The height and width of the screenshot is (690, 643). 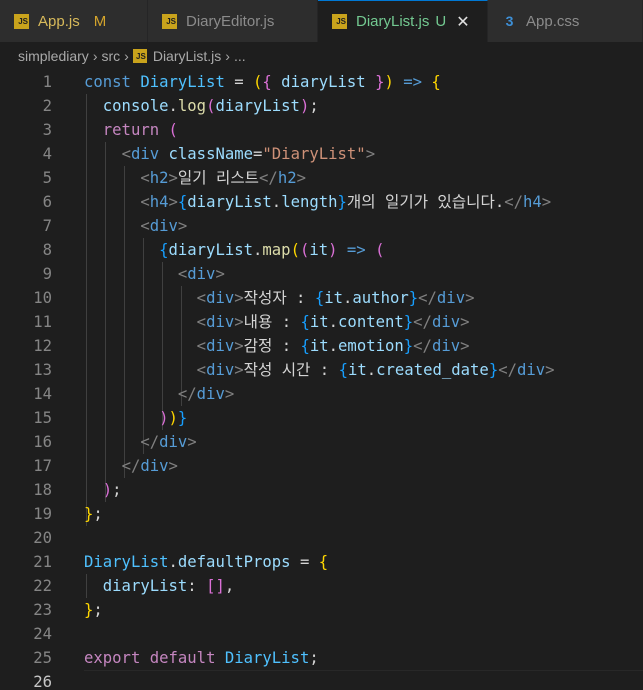 I want to click on code-line: 3 return (, so click(x=321, y=130).